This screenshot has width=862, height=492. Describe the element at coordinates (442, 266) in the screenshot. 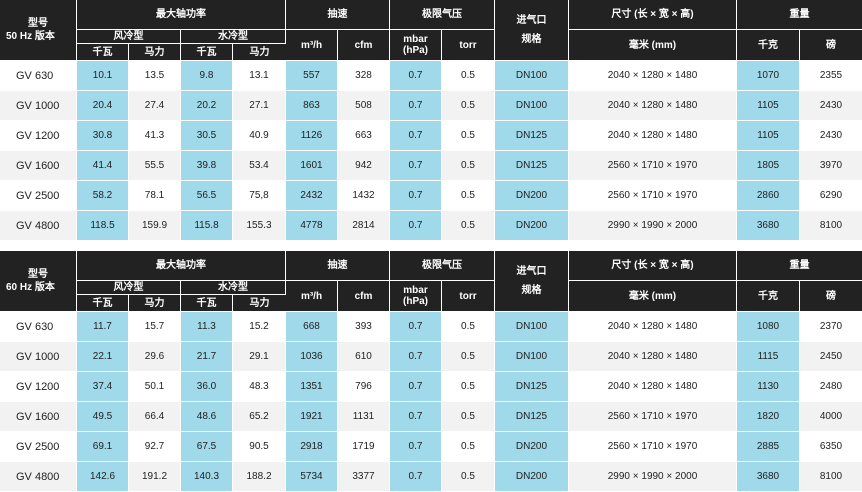

I see `ultimate-pressure-header: 极限气压` at that location.